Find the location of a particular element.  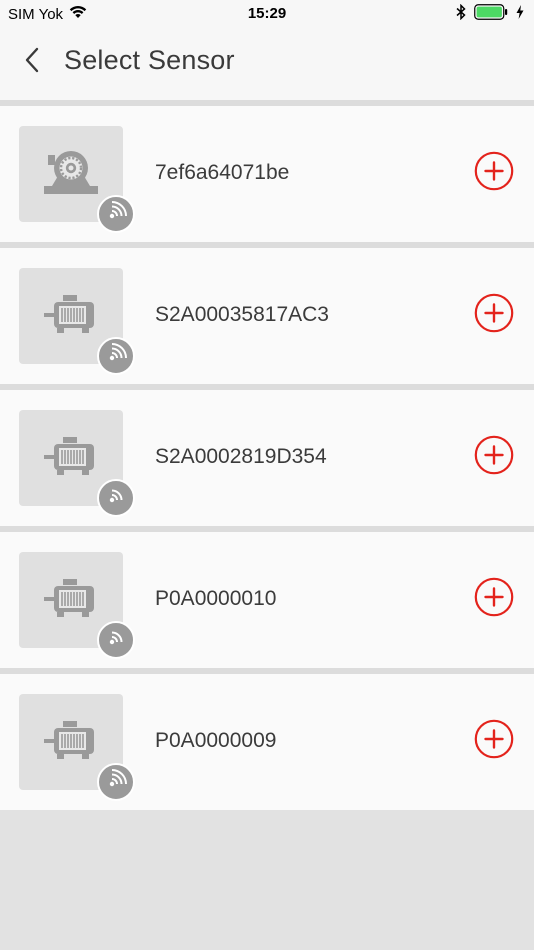

status-right-group is located at coordinates (490, 13).